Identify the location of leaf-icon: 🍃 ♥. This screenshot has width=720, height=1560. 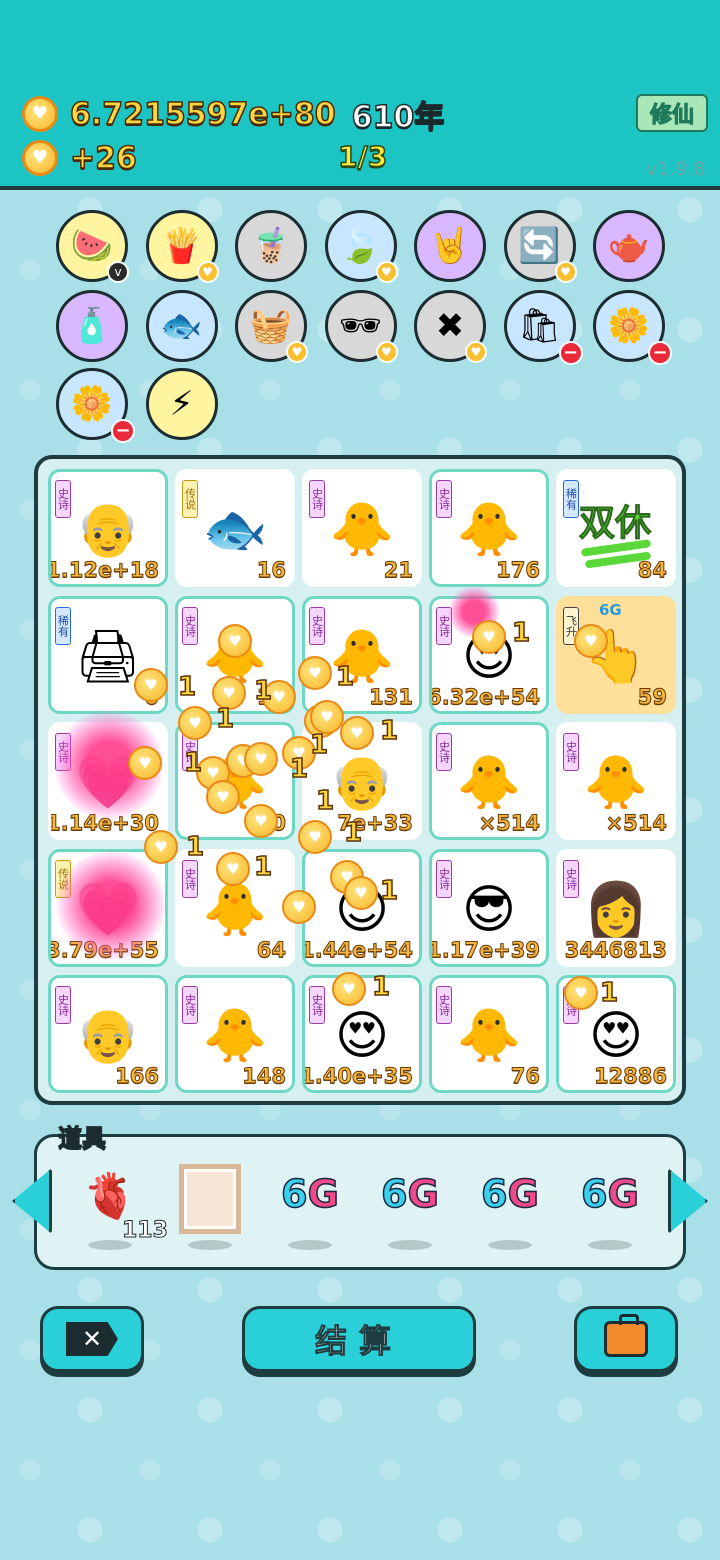
(361, 246).